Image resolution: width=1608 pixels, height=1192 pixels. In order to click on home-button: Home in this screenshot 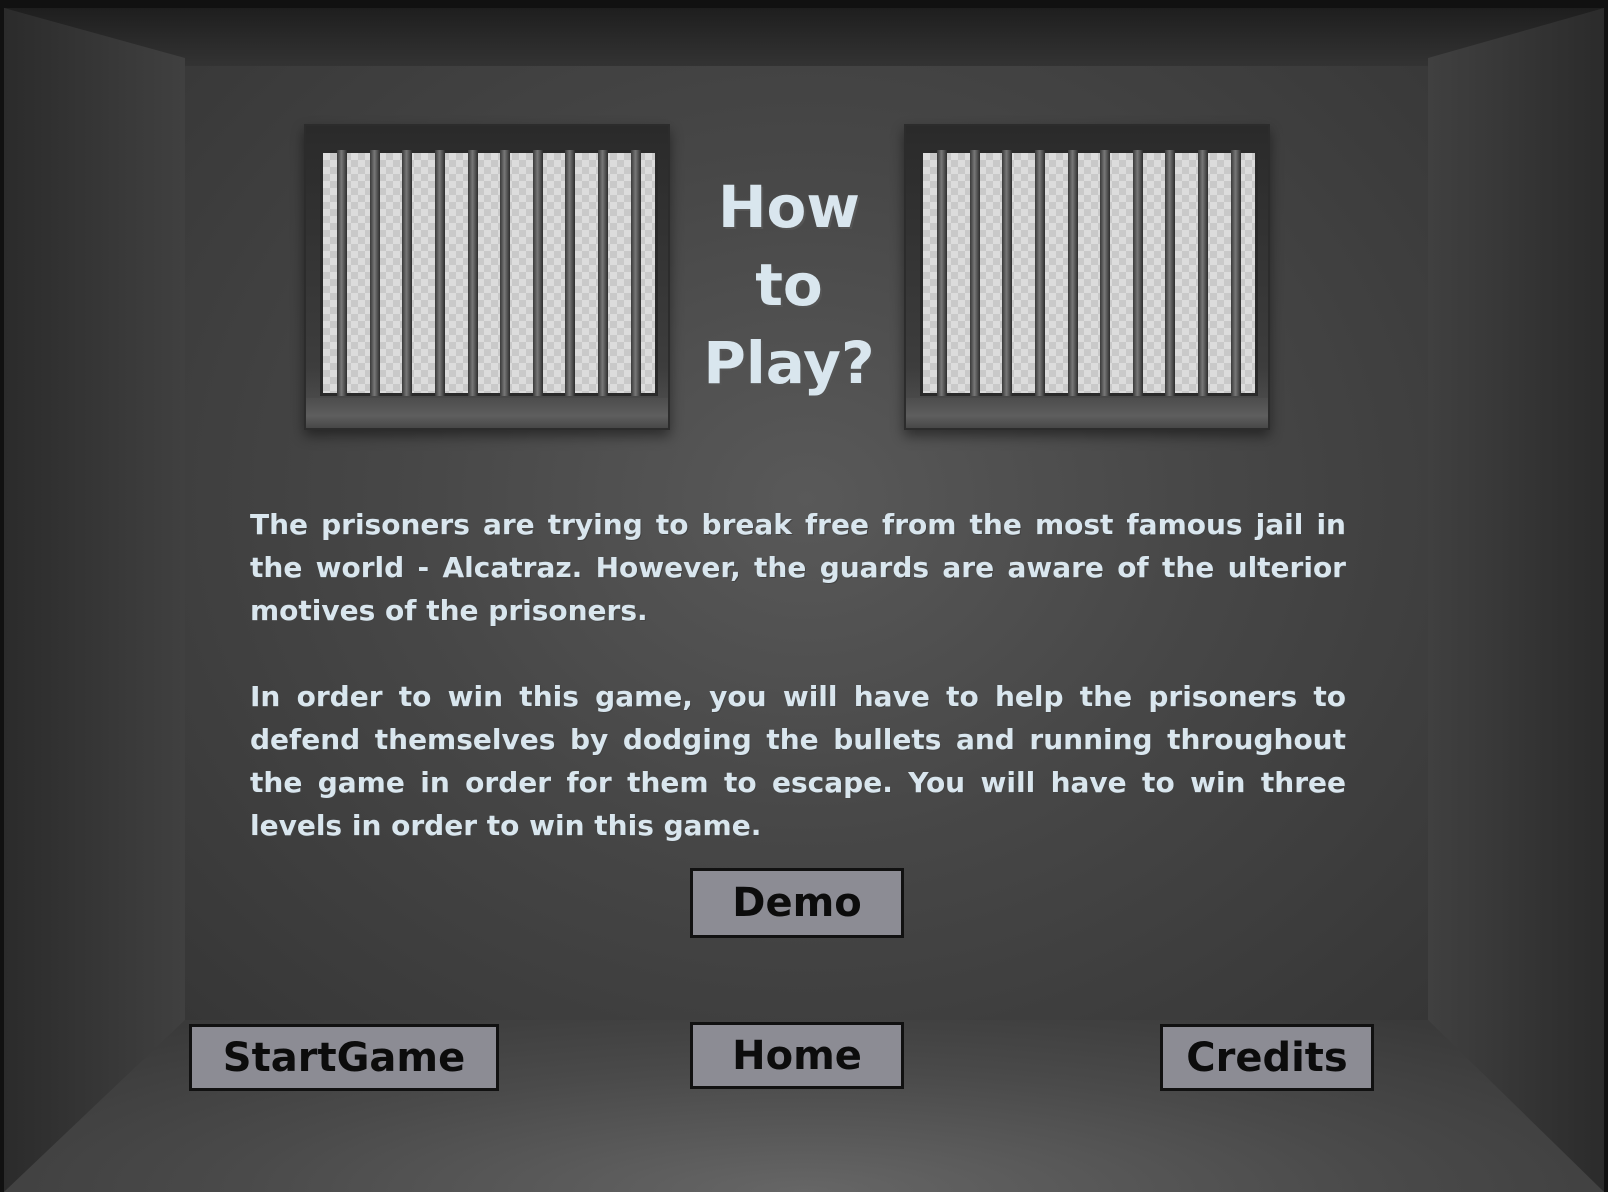, I will do `click(797, 1055)`.